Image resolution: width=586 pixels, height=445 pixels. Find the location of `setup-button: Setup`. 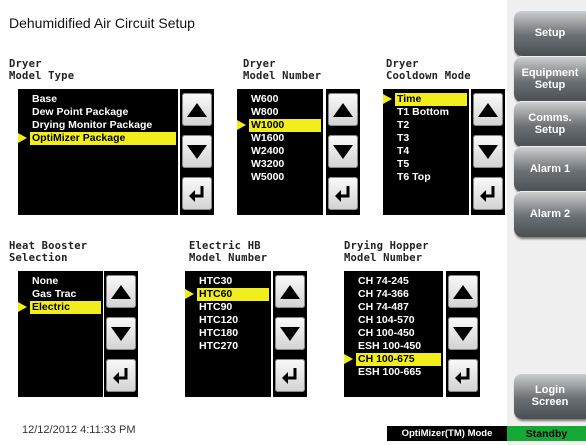

setup-button: Setup is located at coordinates (550, 33).